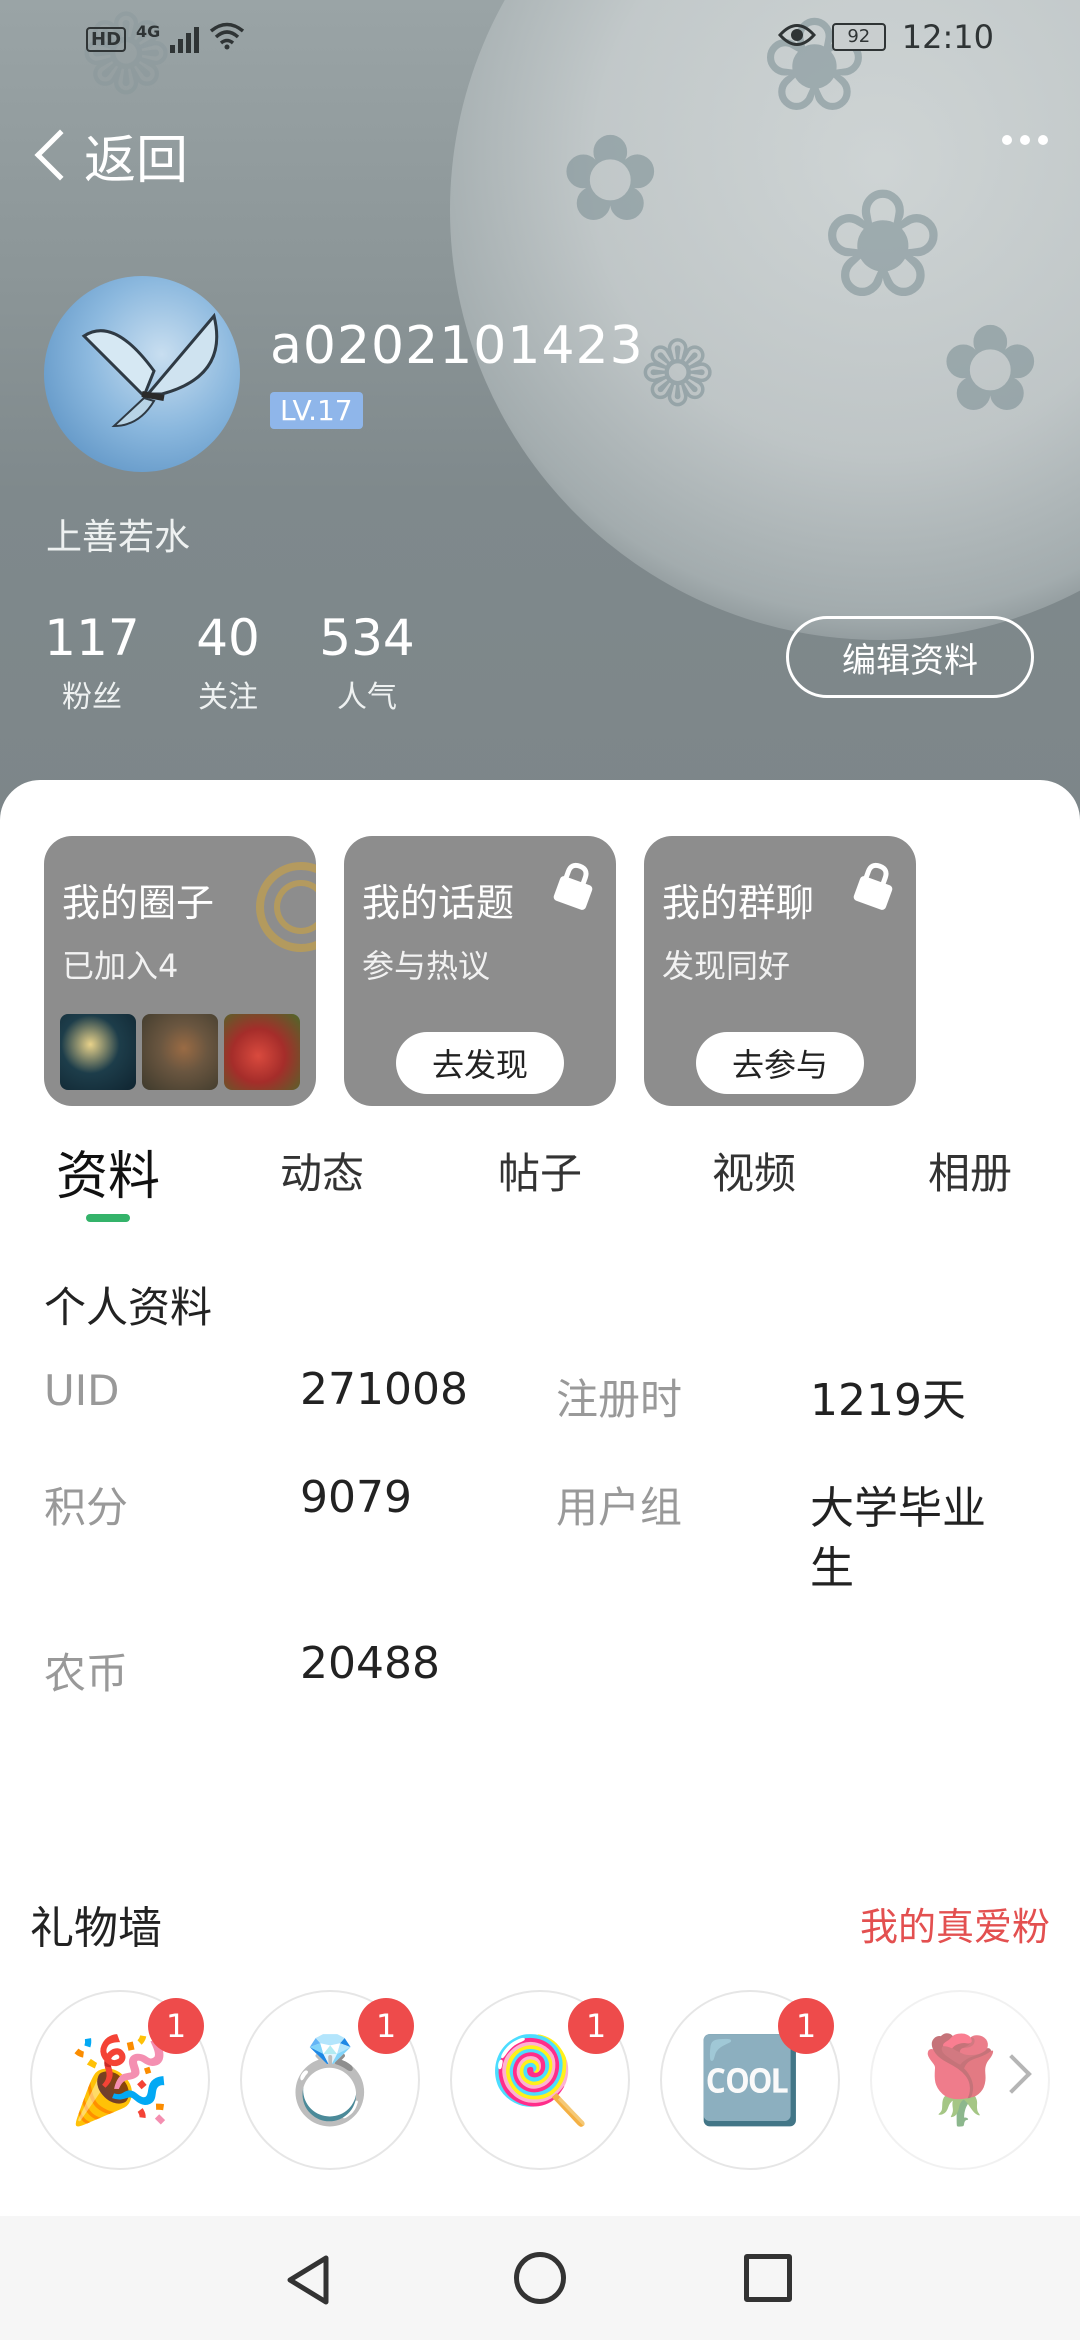 Image resolution: width=1080 pixels, height=2340 pixels. Describe the element at coordinates (370, 1663) in the screenshot. I see `info-value-coins: 20488` at that location.